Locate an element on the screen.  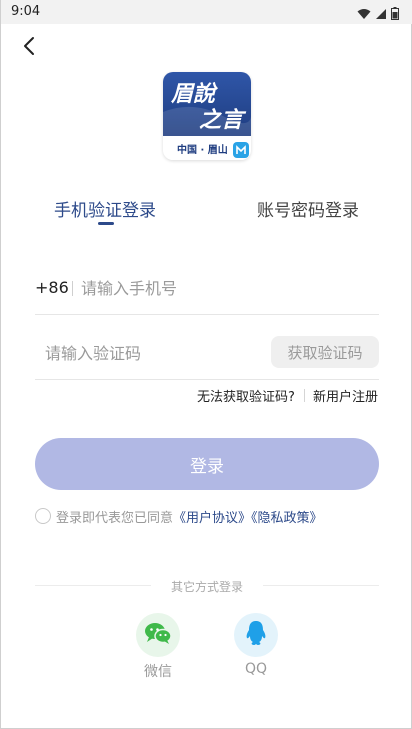
logo-subtitle: 中国 · 眉山 is located at coordinates (202, 150).